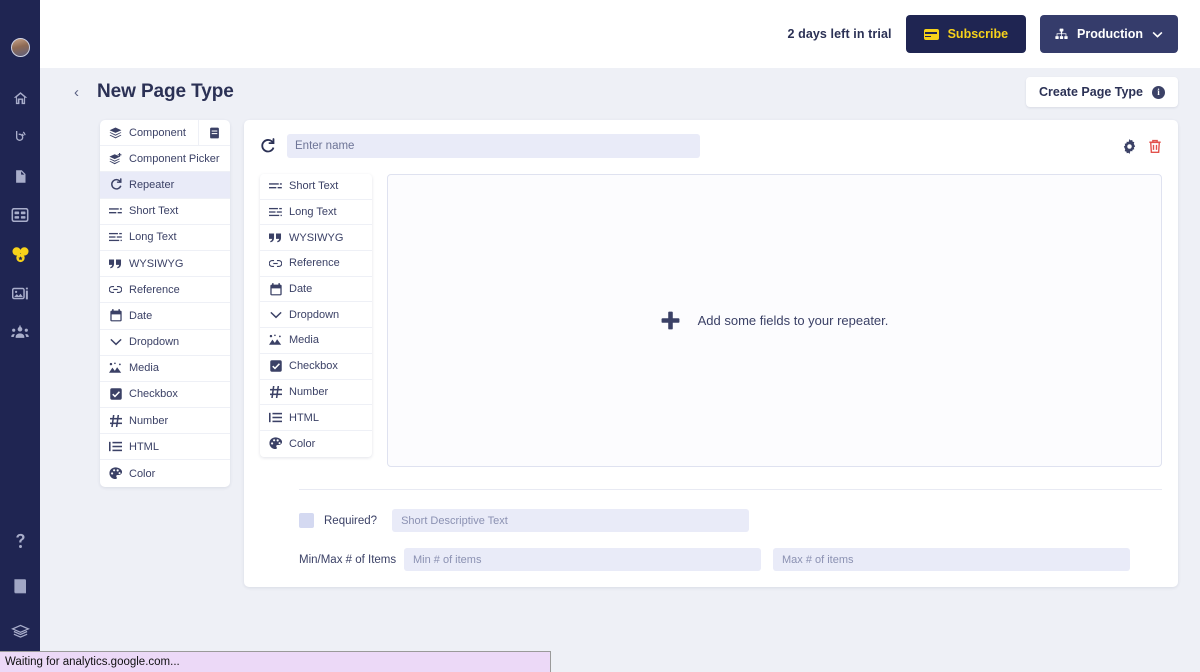  Describe the element at coordinates (165, 369) in the screenshot. I see `palette-item-media: Media` at that location.